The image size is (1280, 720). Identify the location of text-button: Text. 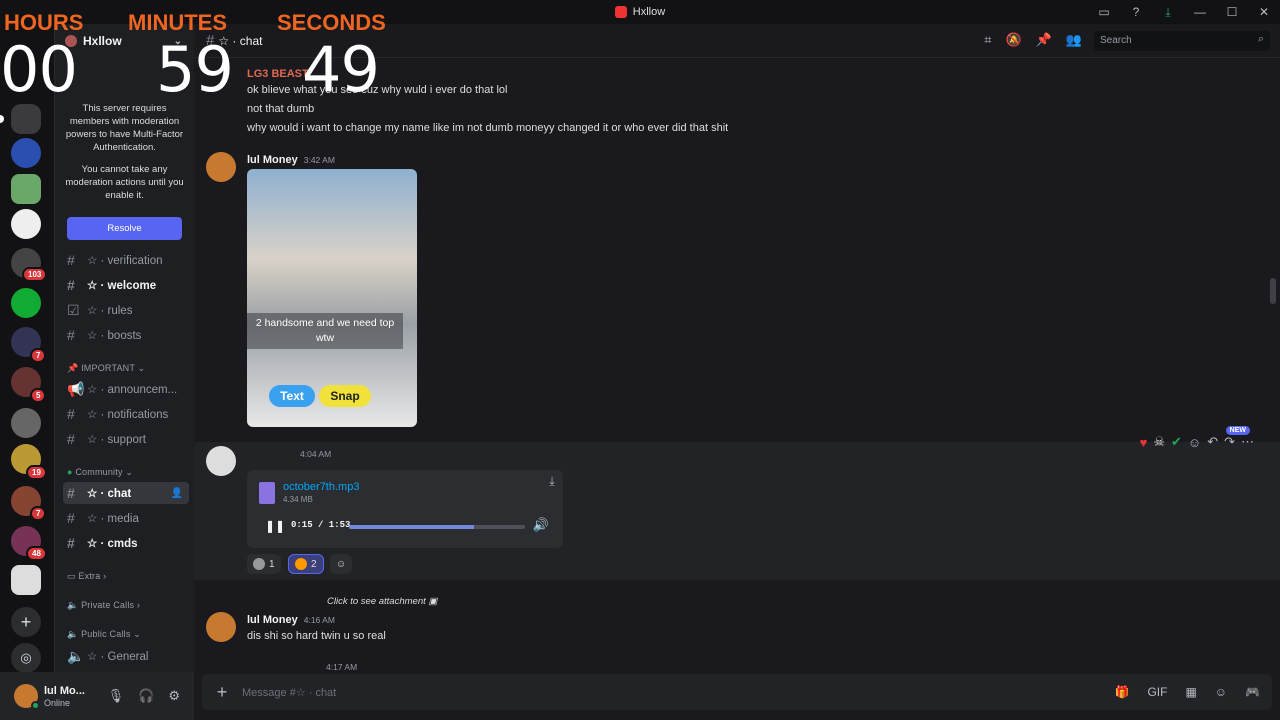
(292, 396).